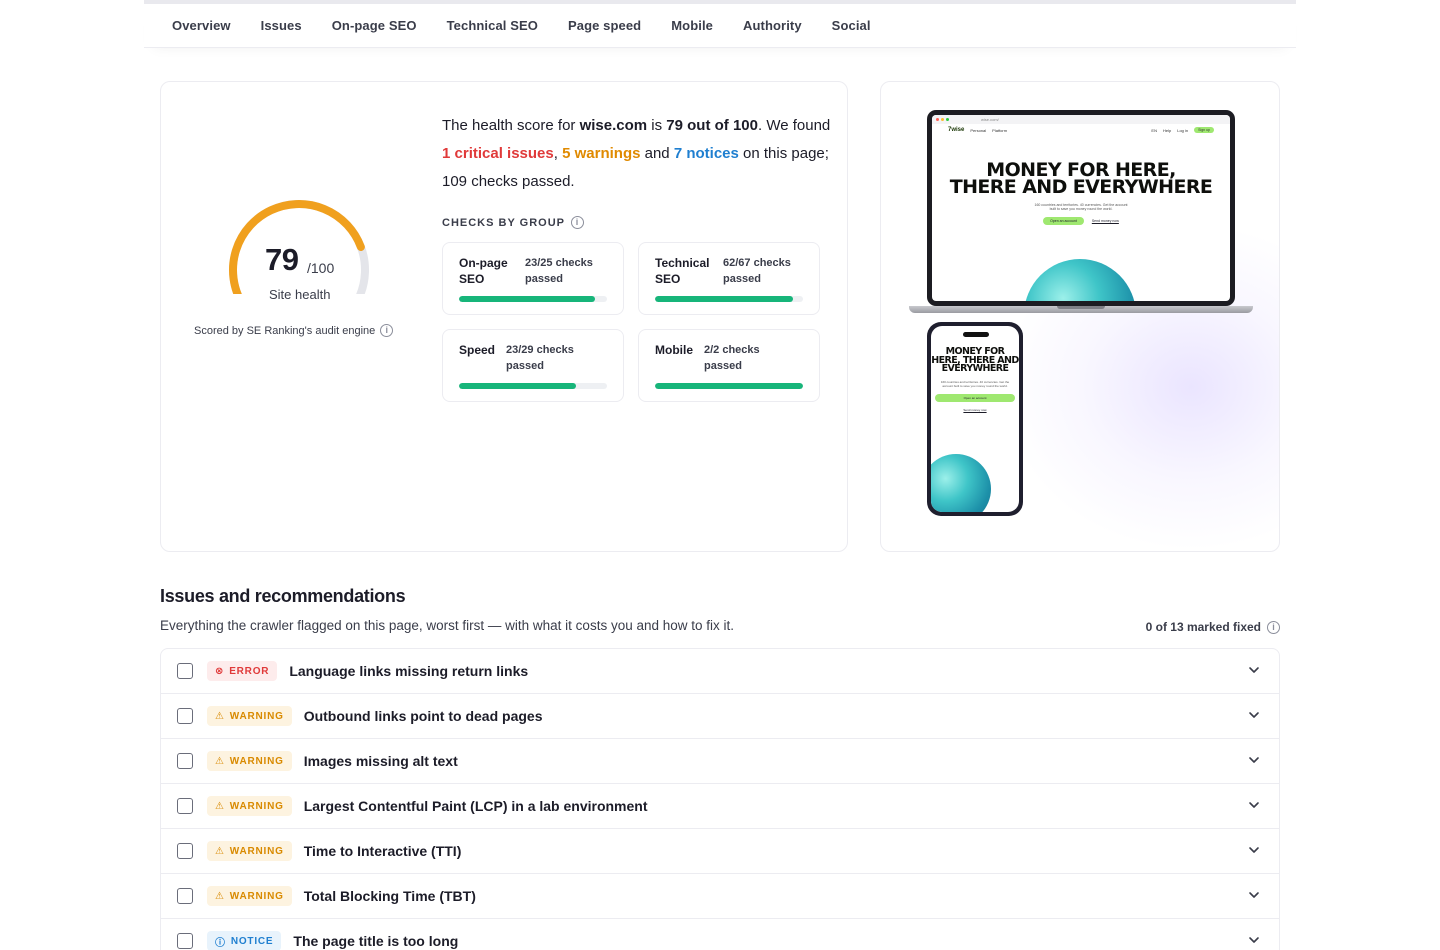  What do you see at coordinates (978, 130) in the screenshot?
I see `preview-nav-link: Personal` at bounding box center [978, 130].